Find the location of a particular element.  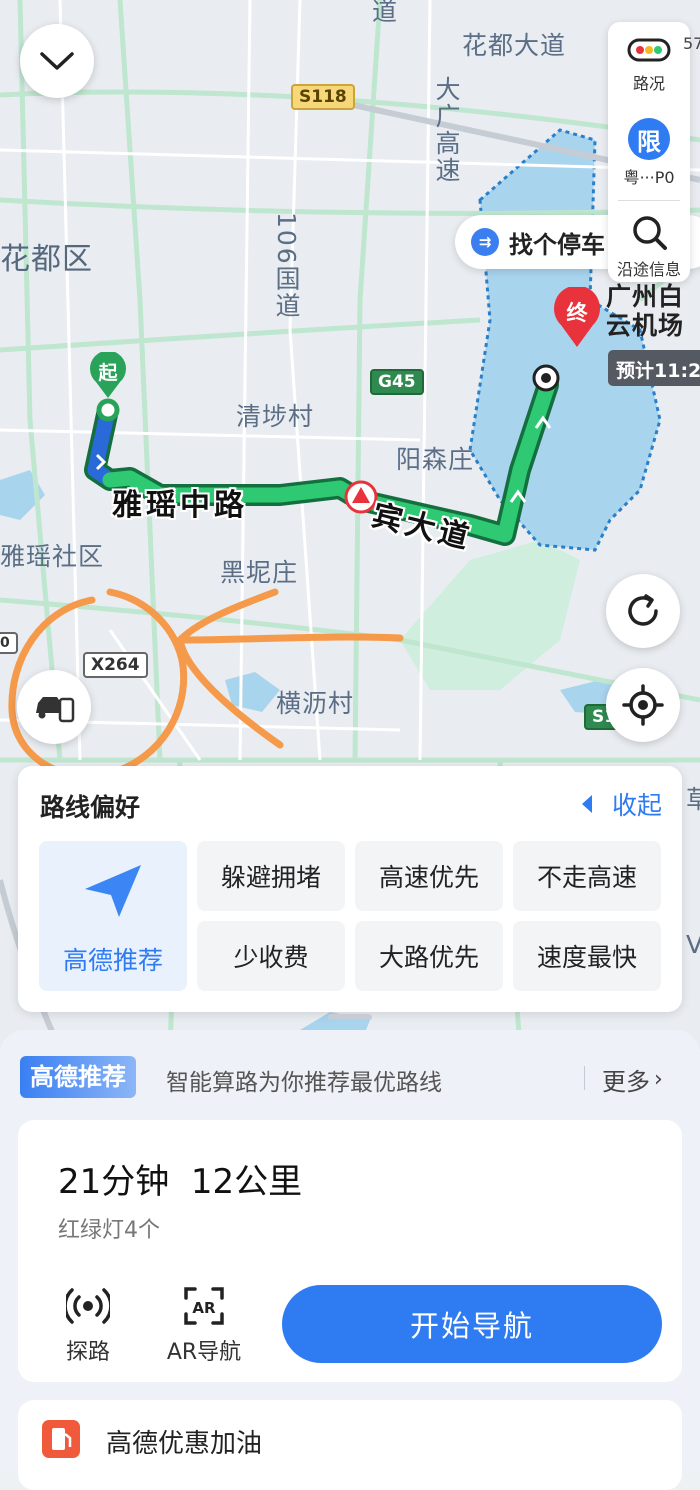

more-routes-button: 更多 › is located at coordinates (632, 1079).